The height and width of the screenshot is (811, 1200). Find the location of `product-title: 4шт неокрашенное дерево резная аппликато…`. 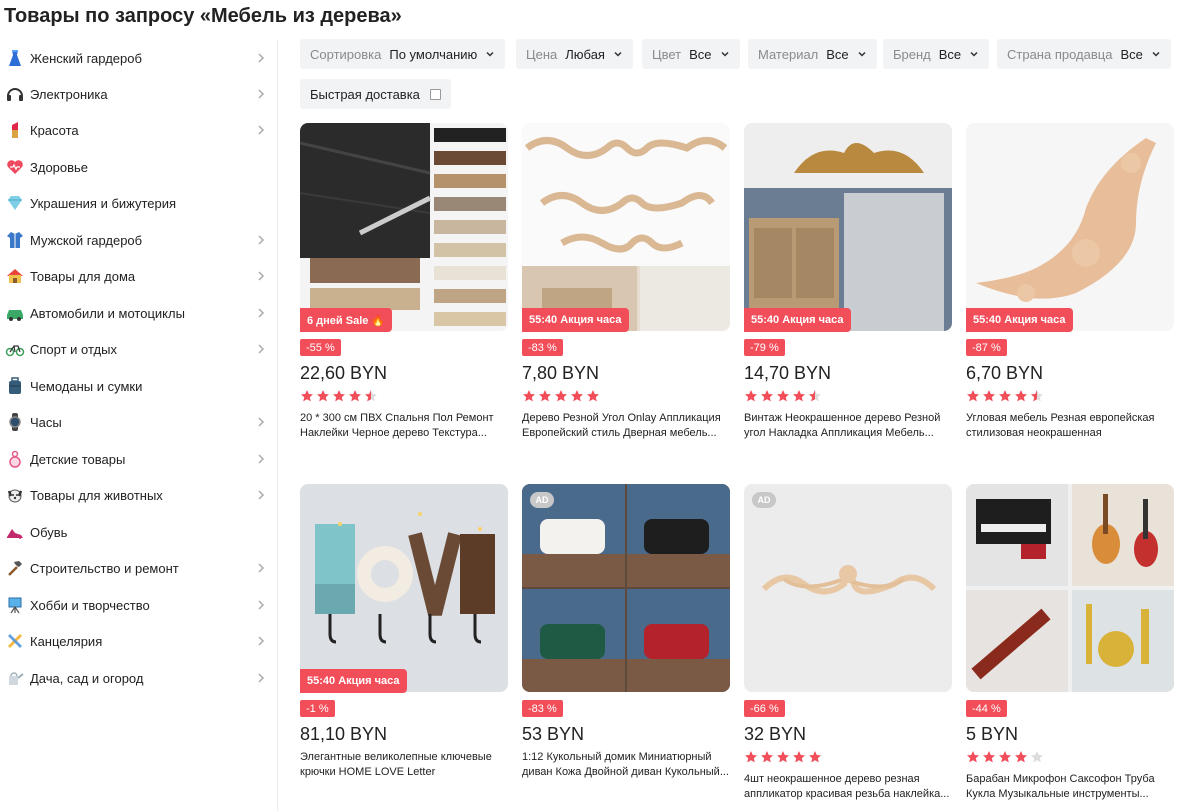

product-title: 4шт неокрашенное дерево резная аппликато… is located at coordinates (848, 787).